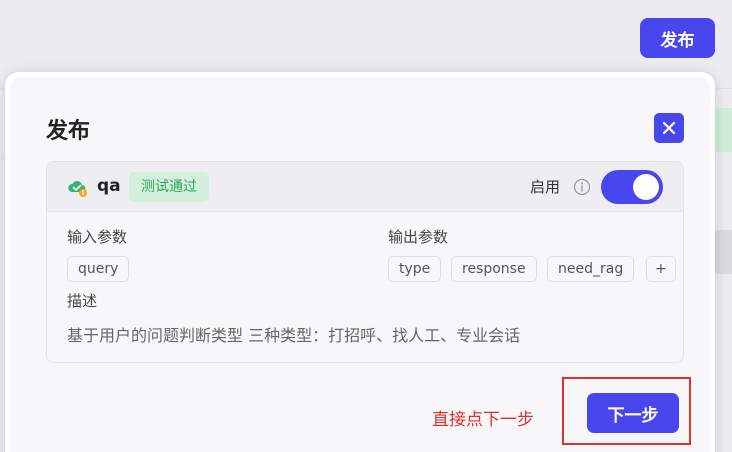 The height and width of the screenshot is (452, 732). What do you see at coordinates (365, 187) in the screenshot?
I see `plugin-card-header: qa 测试通过 启用` at bounding box center [365, 187].